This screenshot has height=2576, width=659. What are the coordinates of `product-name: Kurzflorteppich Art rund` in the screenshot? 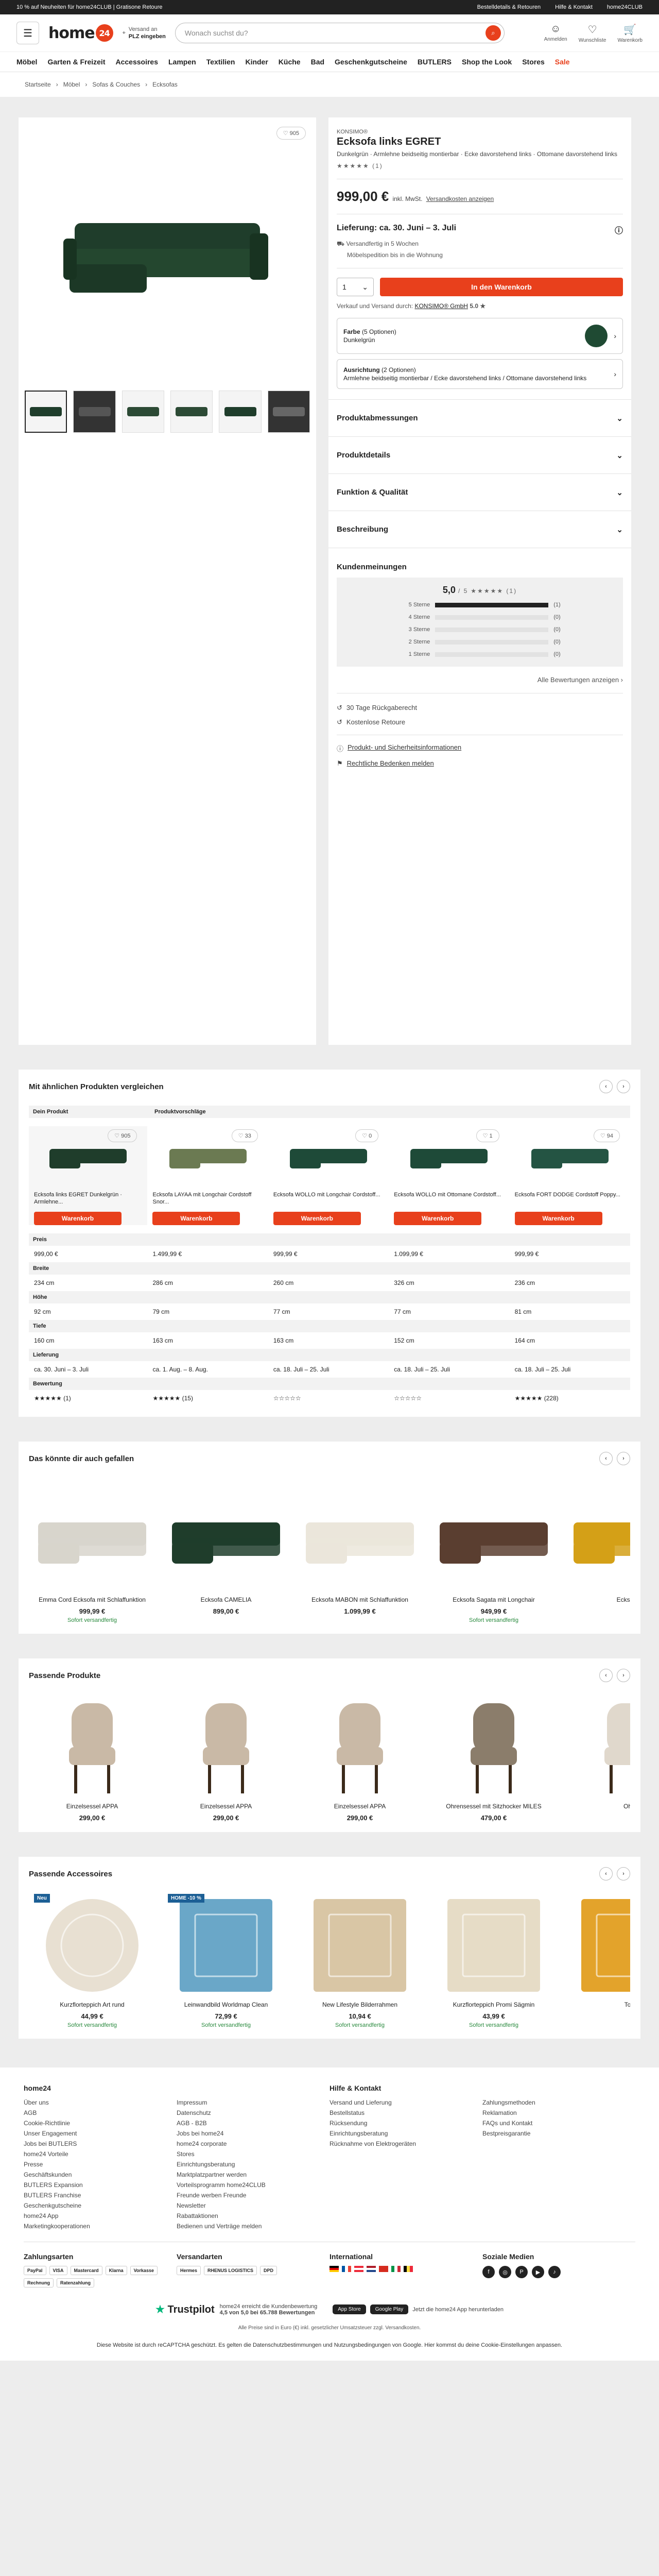 It's located at (92, 2004).